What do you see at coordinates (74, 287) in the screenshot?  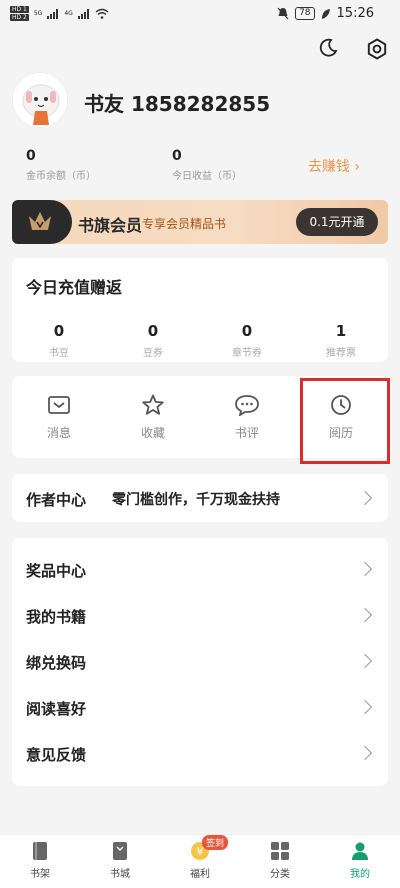 I see `recharge-title: 今日充值赠返` at bounding box center [74, 287].